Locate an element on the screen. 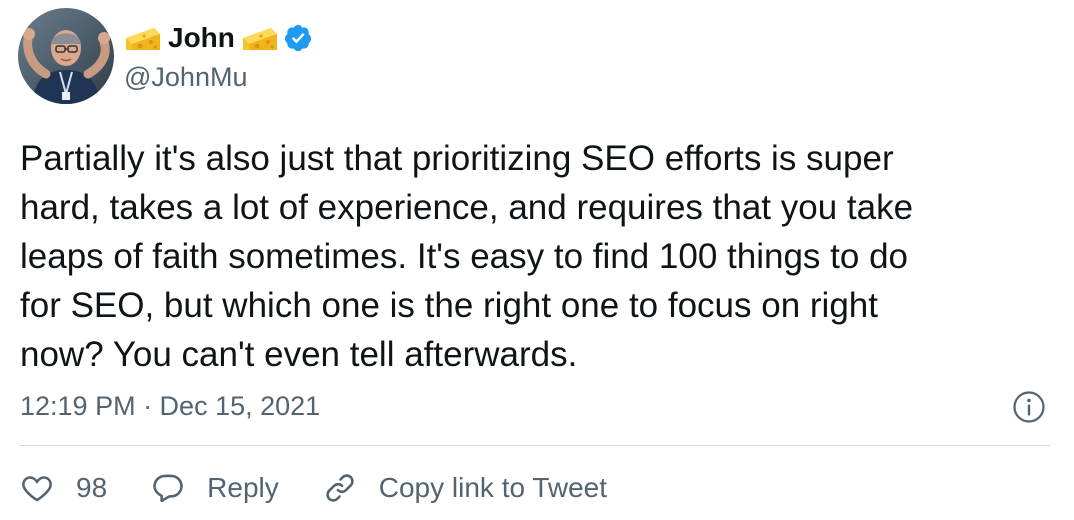  like-button: 98 is located at coordinates (63, 488).